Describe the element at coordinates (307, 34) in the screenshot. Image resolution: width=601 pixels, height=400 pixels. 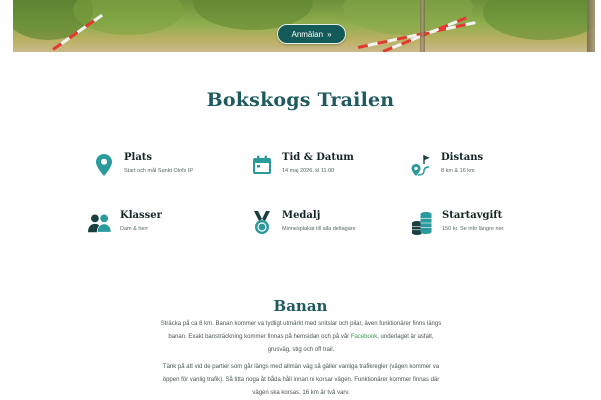
I see `register-button-label: Anmälan` at that location.